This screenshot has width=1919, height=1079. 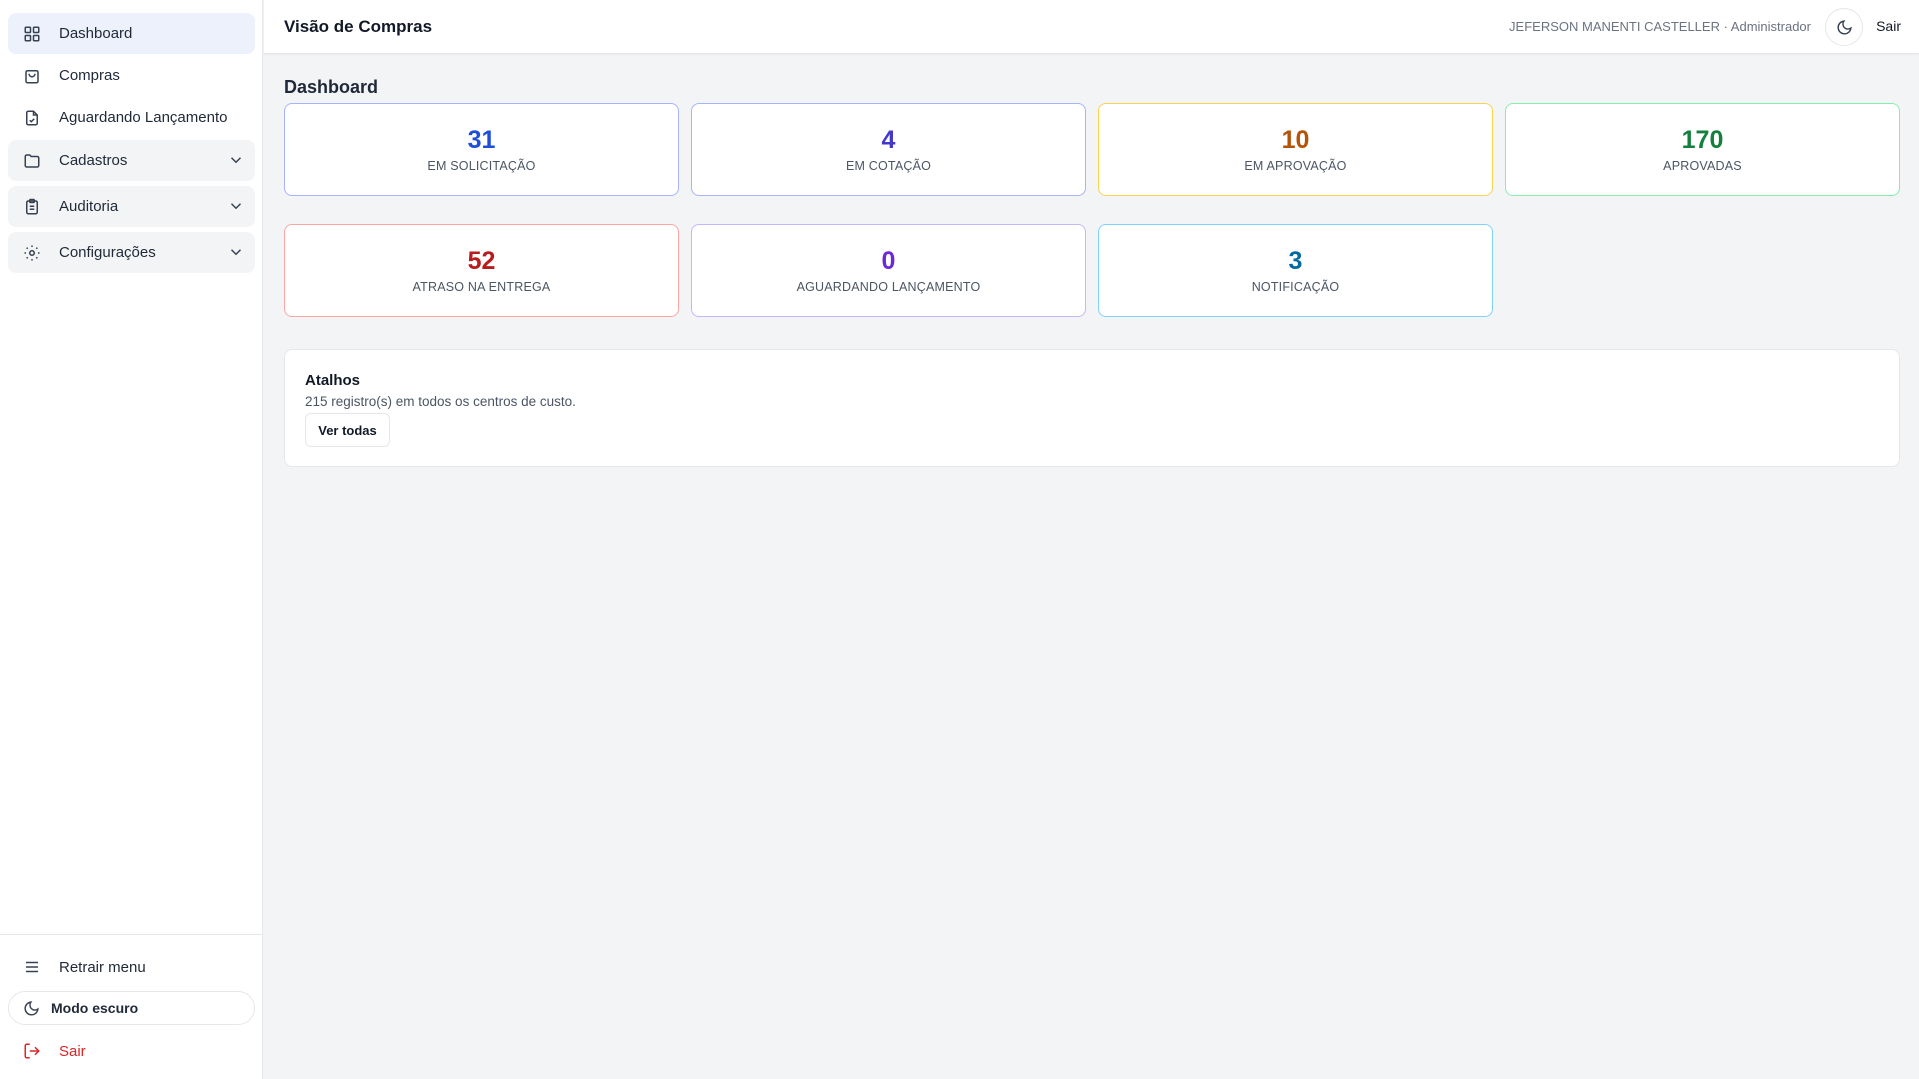 What do you see at coordinates (102, 967) in the screenshot?
I see `collapse-menu-label: Retrair menu` at bounding box center [102, 967].